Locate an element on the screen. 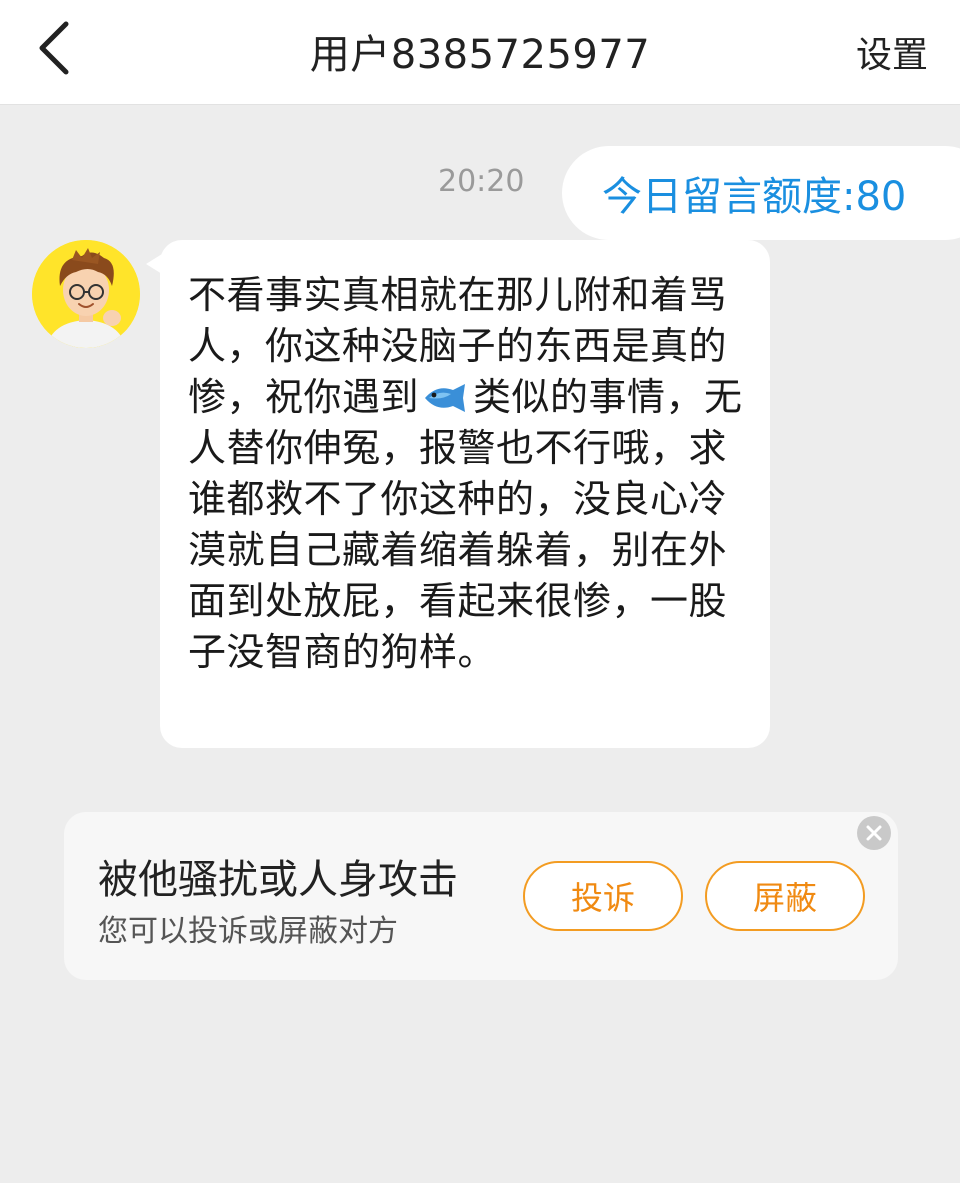 The height and width of the screenshot is (1183, 960). settings-button: 设置 is located at coordinates (892, 52).